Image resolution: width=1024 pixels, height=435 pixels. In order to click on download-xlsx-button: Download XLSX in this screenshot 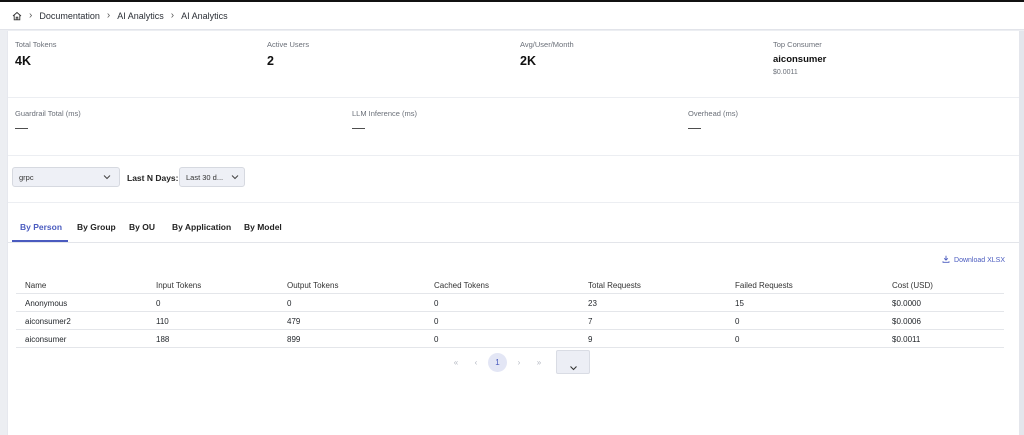, I will do `click(973, 260)`.